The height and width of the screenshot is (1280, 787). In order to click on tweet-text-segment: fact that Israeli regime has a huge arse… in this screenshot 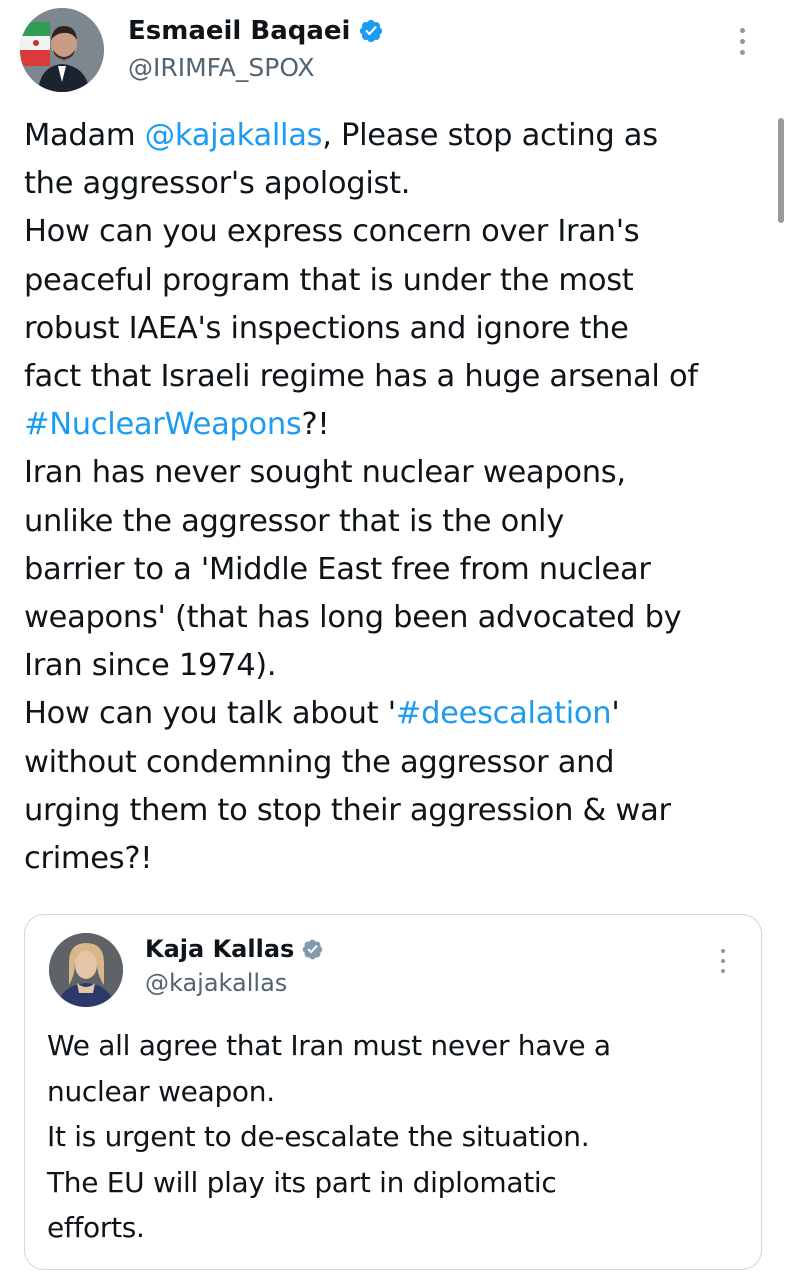, I will do `click(361, 377)`.